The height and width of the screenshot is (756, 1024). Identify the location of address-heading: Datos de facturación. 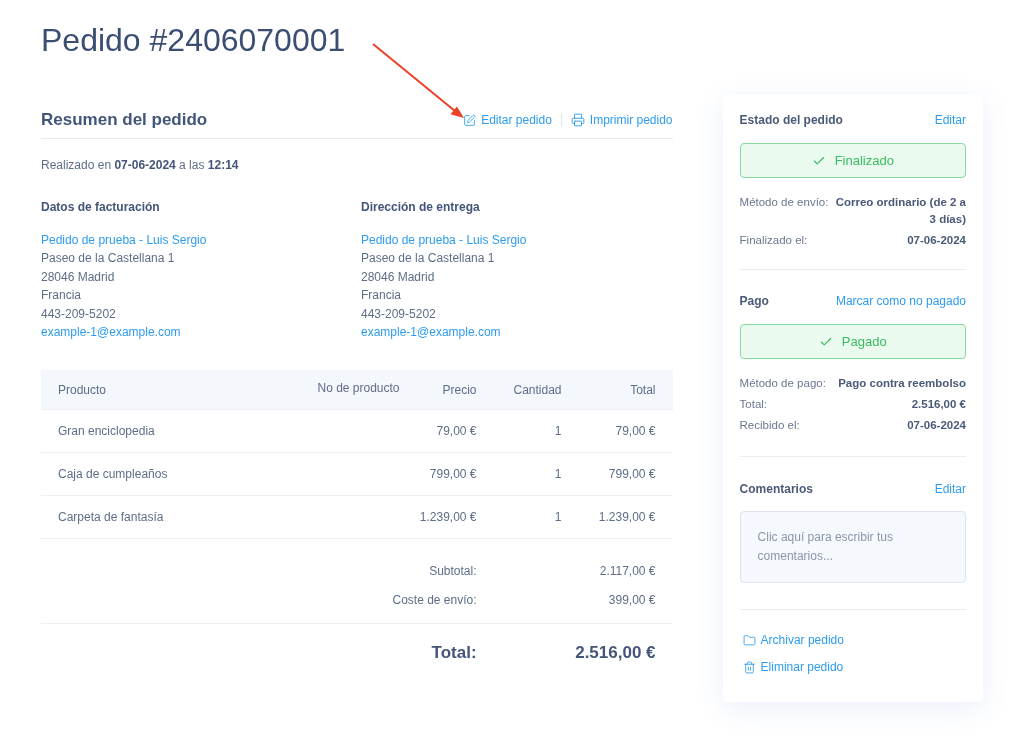
(100, 207).